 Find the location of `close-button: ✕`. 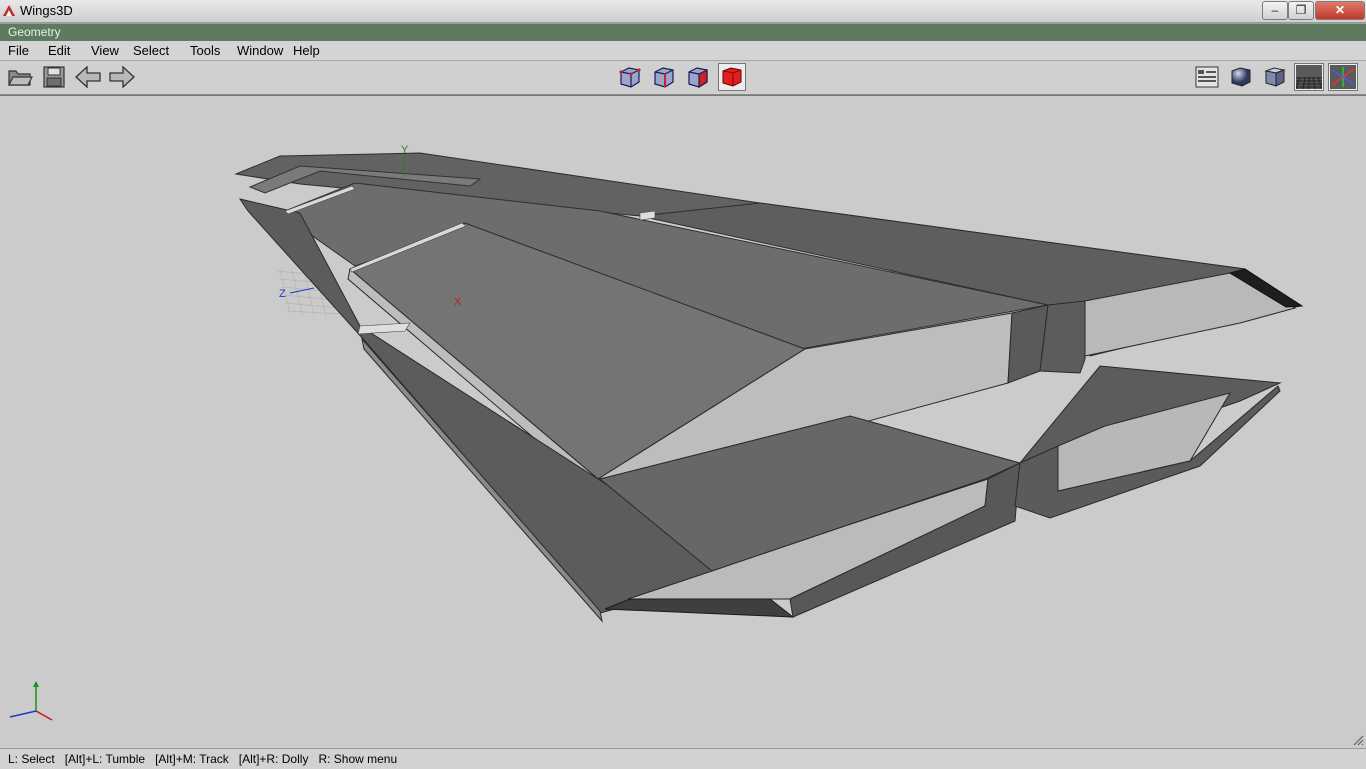

close-button: ✕ is located at coordinates (1340, 10).